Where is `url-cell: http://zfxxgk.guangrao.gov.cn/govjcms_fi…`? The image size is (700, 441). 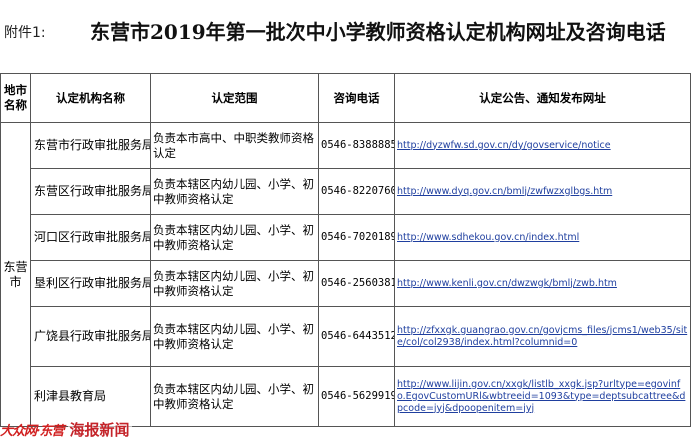 url-cell: http://zfxxgk.guangrao.gov.cn/govjcms_fi… is located at coordinates (542, 336).